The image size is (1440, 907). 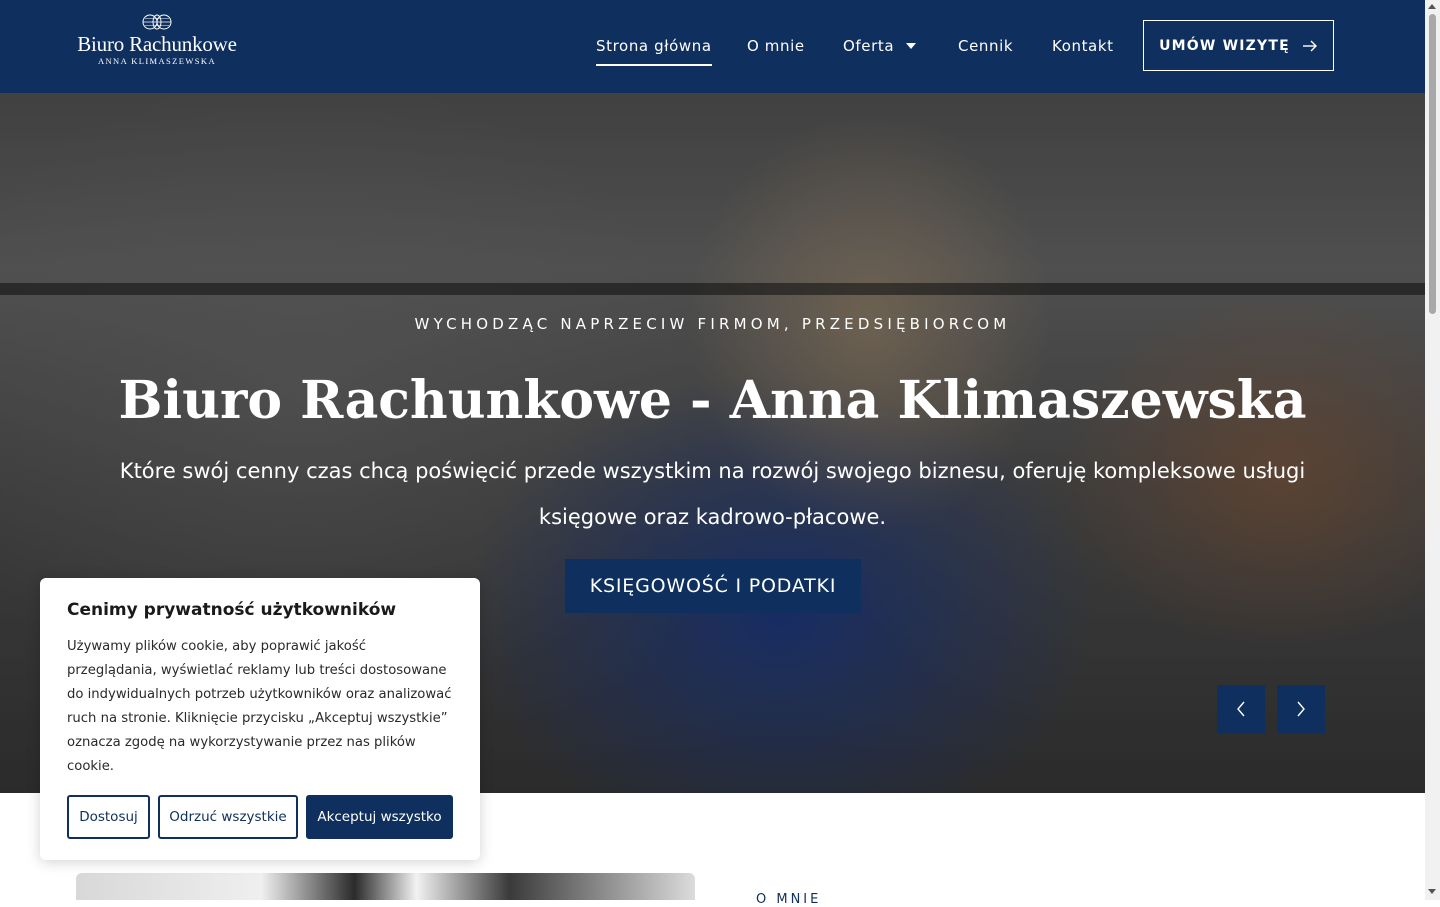 I want to click on logo-globe-icon, so click(x=157, y=22).